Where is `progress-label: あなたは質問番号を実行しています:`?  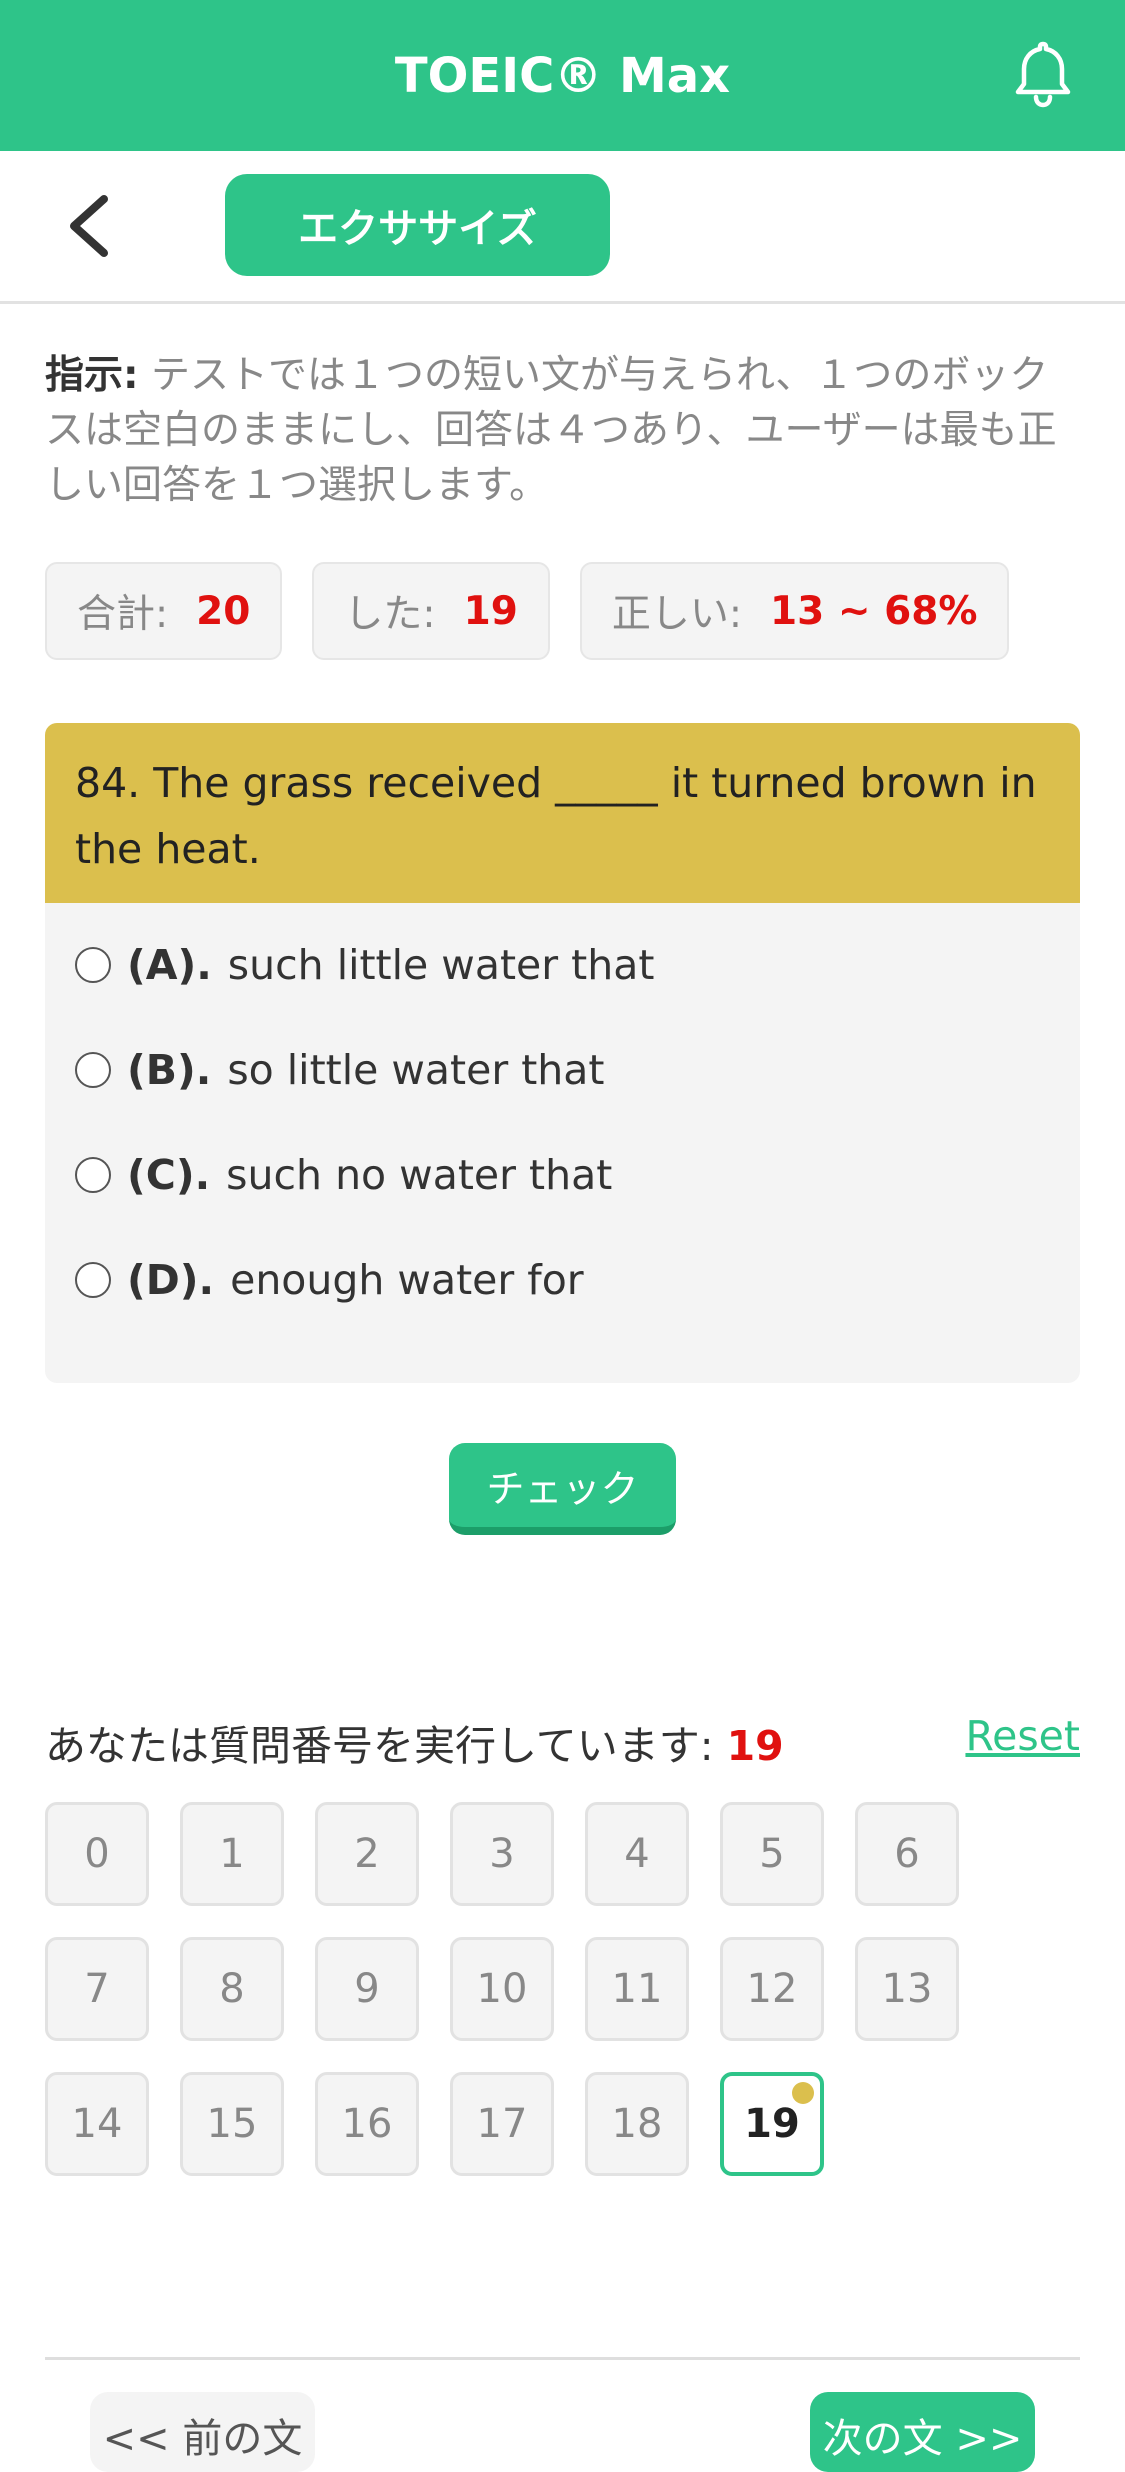 progress-label: あなたは質問番号を実行しています: is located at coordinates (379, 1746).